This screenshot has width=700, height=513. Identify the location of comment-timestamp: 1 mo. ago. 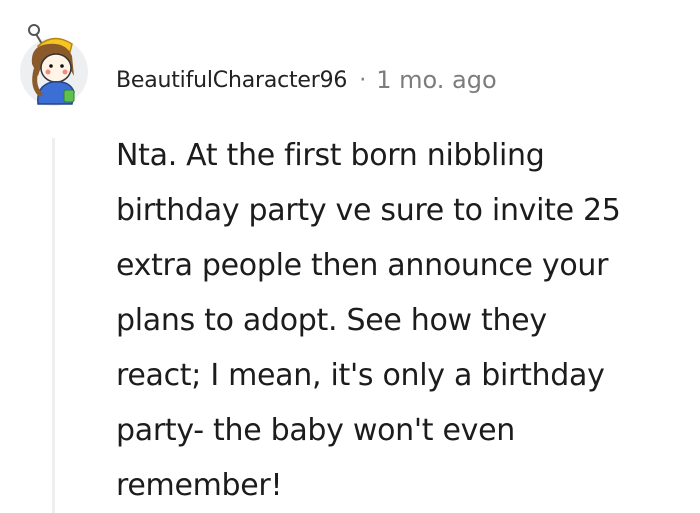
(436, 80).